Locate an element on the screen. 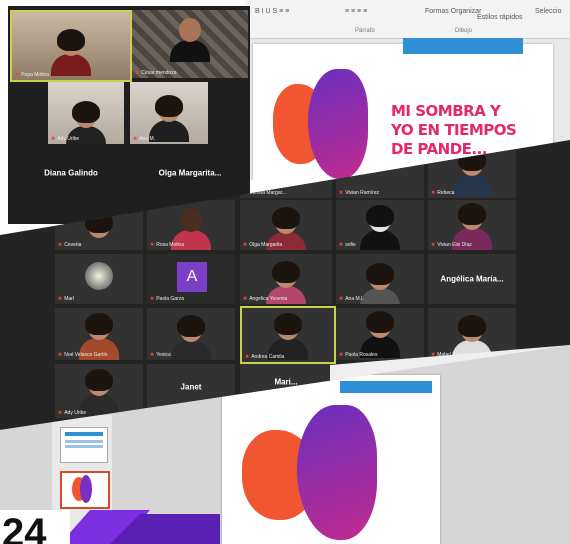  video-tile: ✖ Yesica is located at coordinates (191, 334).